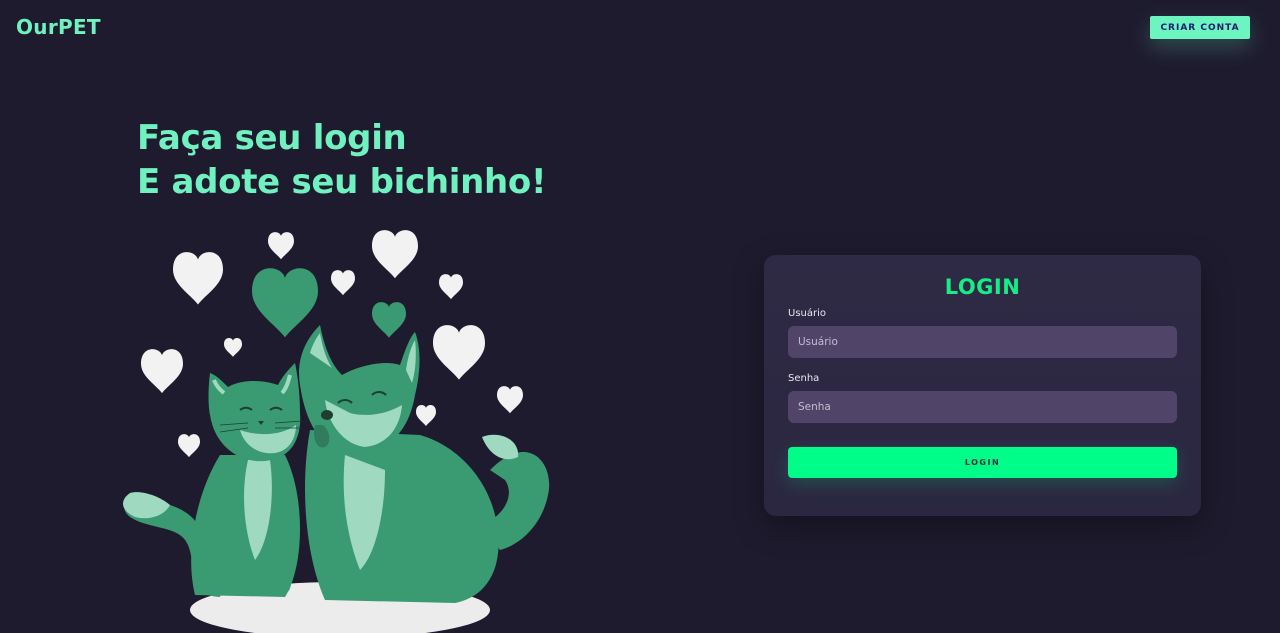 The height and width of the screenshot is (633, 1280). Describe the element at coordinates (804, 378) in the screenshot. I see `password-label: Senha` at that location.